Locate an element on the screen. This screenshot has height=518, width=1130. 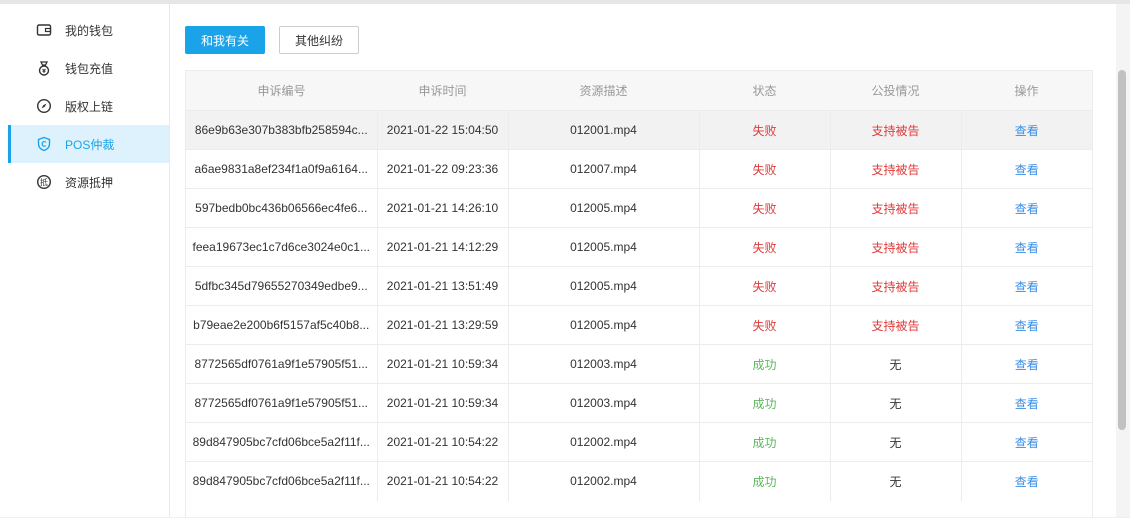
appeal-time-cell: 2021-01-22 09:23:36 is located at coordinates (443, 169).